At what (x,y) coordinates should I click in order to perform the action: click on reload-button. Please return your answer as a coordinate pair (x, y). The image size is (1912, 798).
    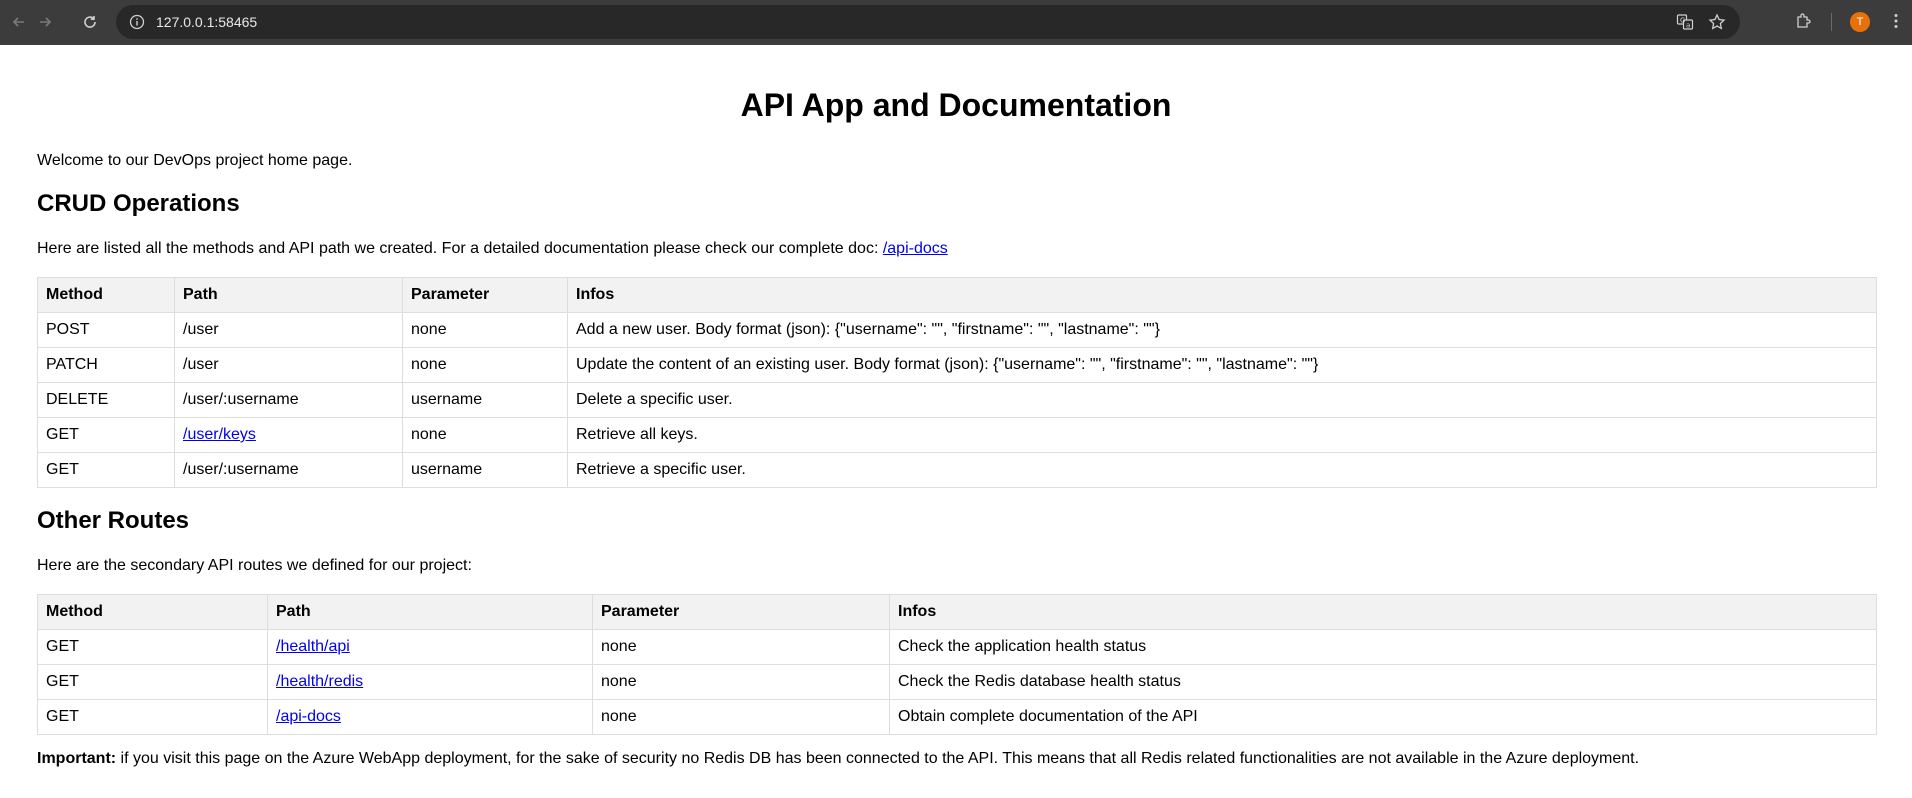
    Looking at the image, I should click on (90, 22).